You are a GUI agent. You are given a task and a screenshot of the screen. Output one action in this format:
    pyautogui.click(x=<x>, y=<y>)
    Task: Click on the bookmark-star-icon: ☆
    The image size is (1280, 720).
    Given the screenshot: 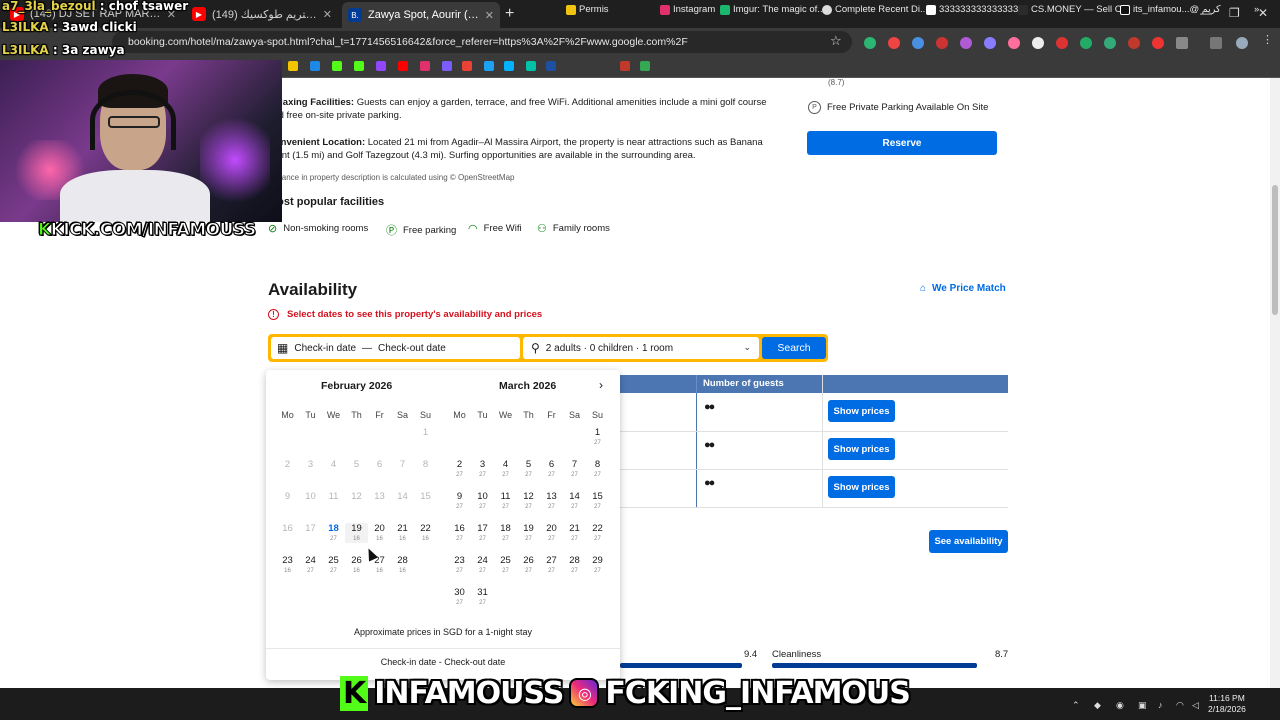 What is the action you would take?
    pyautogui.click(x=836, y=41)
    